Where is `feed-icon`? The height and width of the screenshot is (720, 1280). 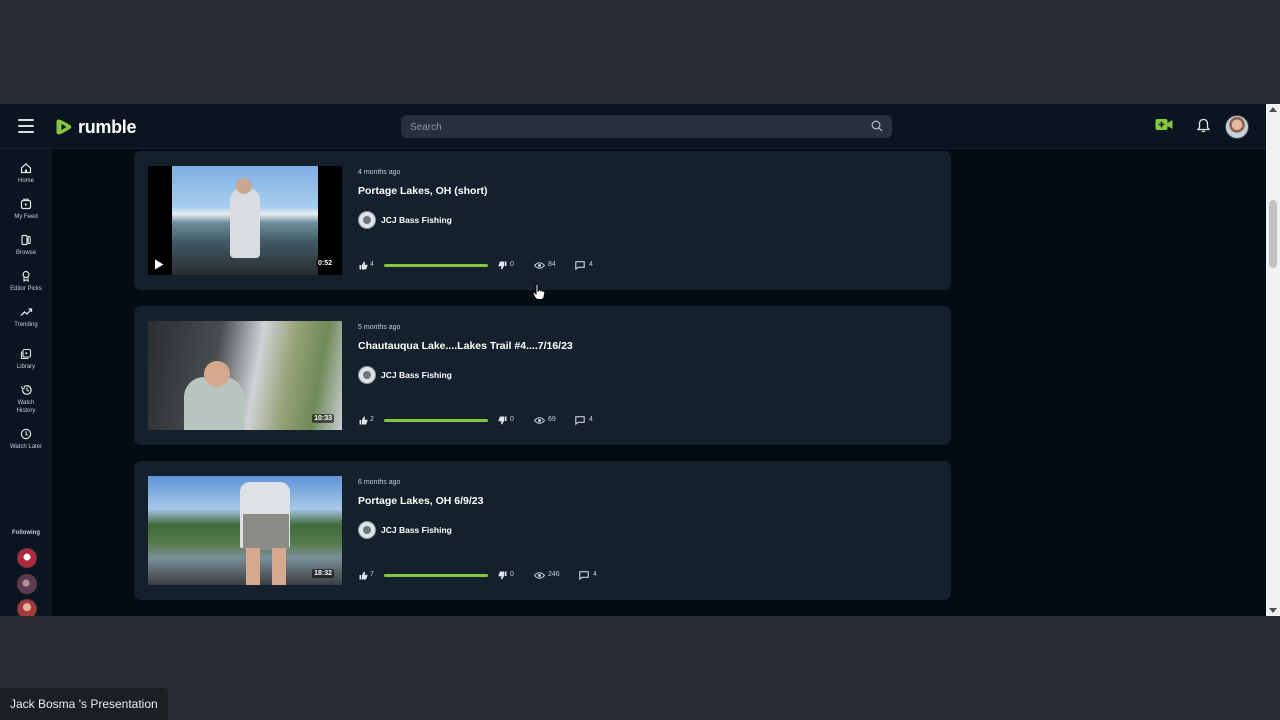
feed-icon is located at coordinates (26, 204).